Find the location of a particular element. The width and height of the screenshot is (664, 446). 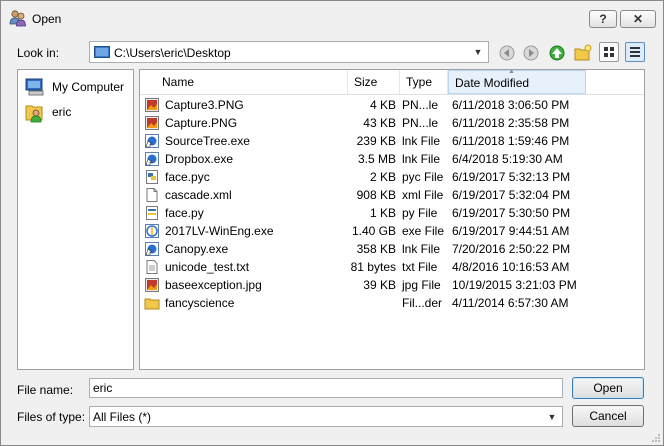

file-name-label: File name: is located at coordinates (45, 390).